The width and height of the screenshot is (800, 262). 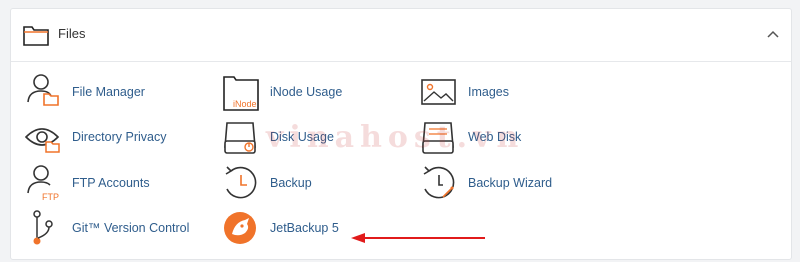 What do you see at coordinates (438, 92) in the screenshot?
I see `images-icon` at bounding box center [438, 92].